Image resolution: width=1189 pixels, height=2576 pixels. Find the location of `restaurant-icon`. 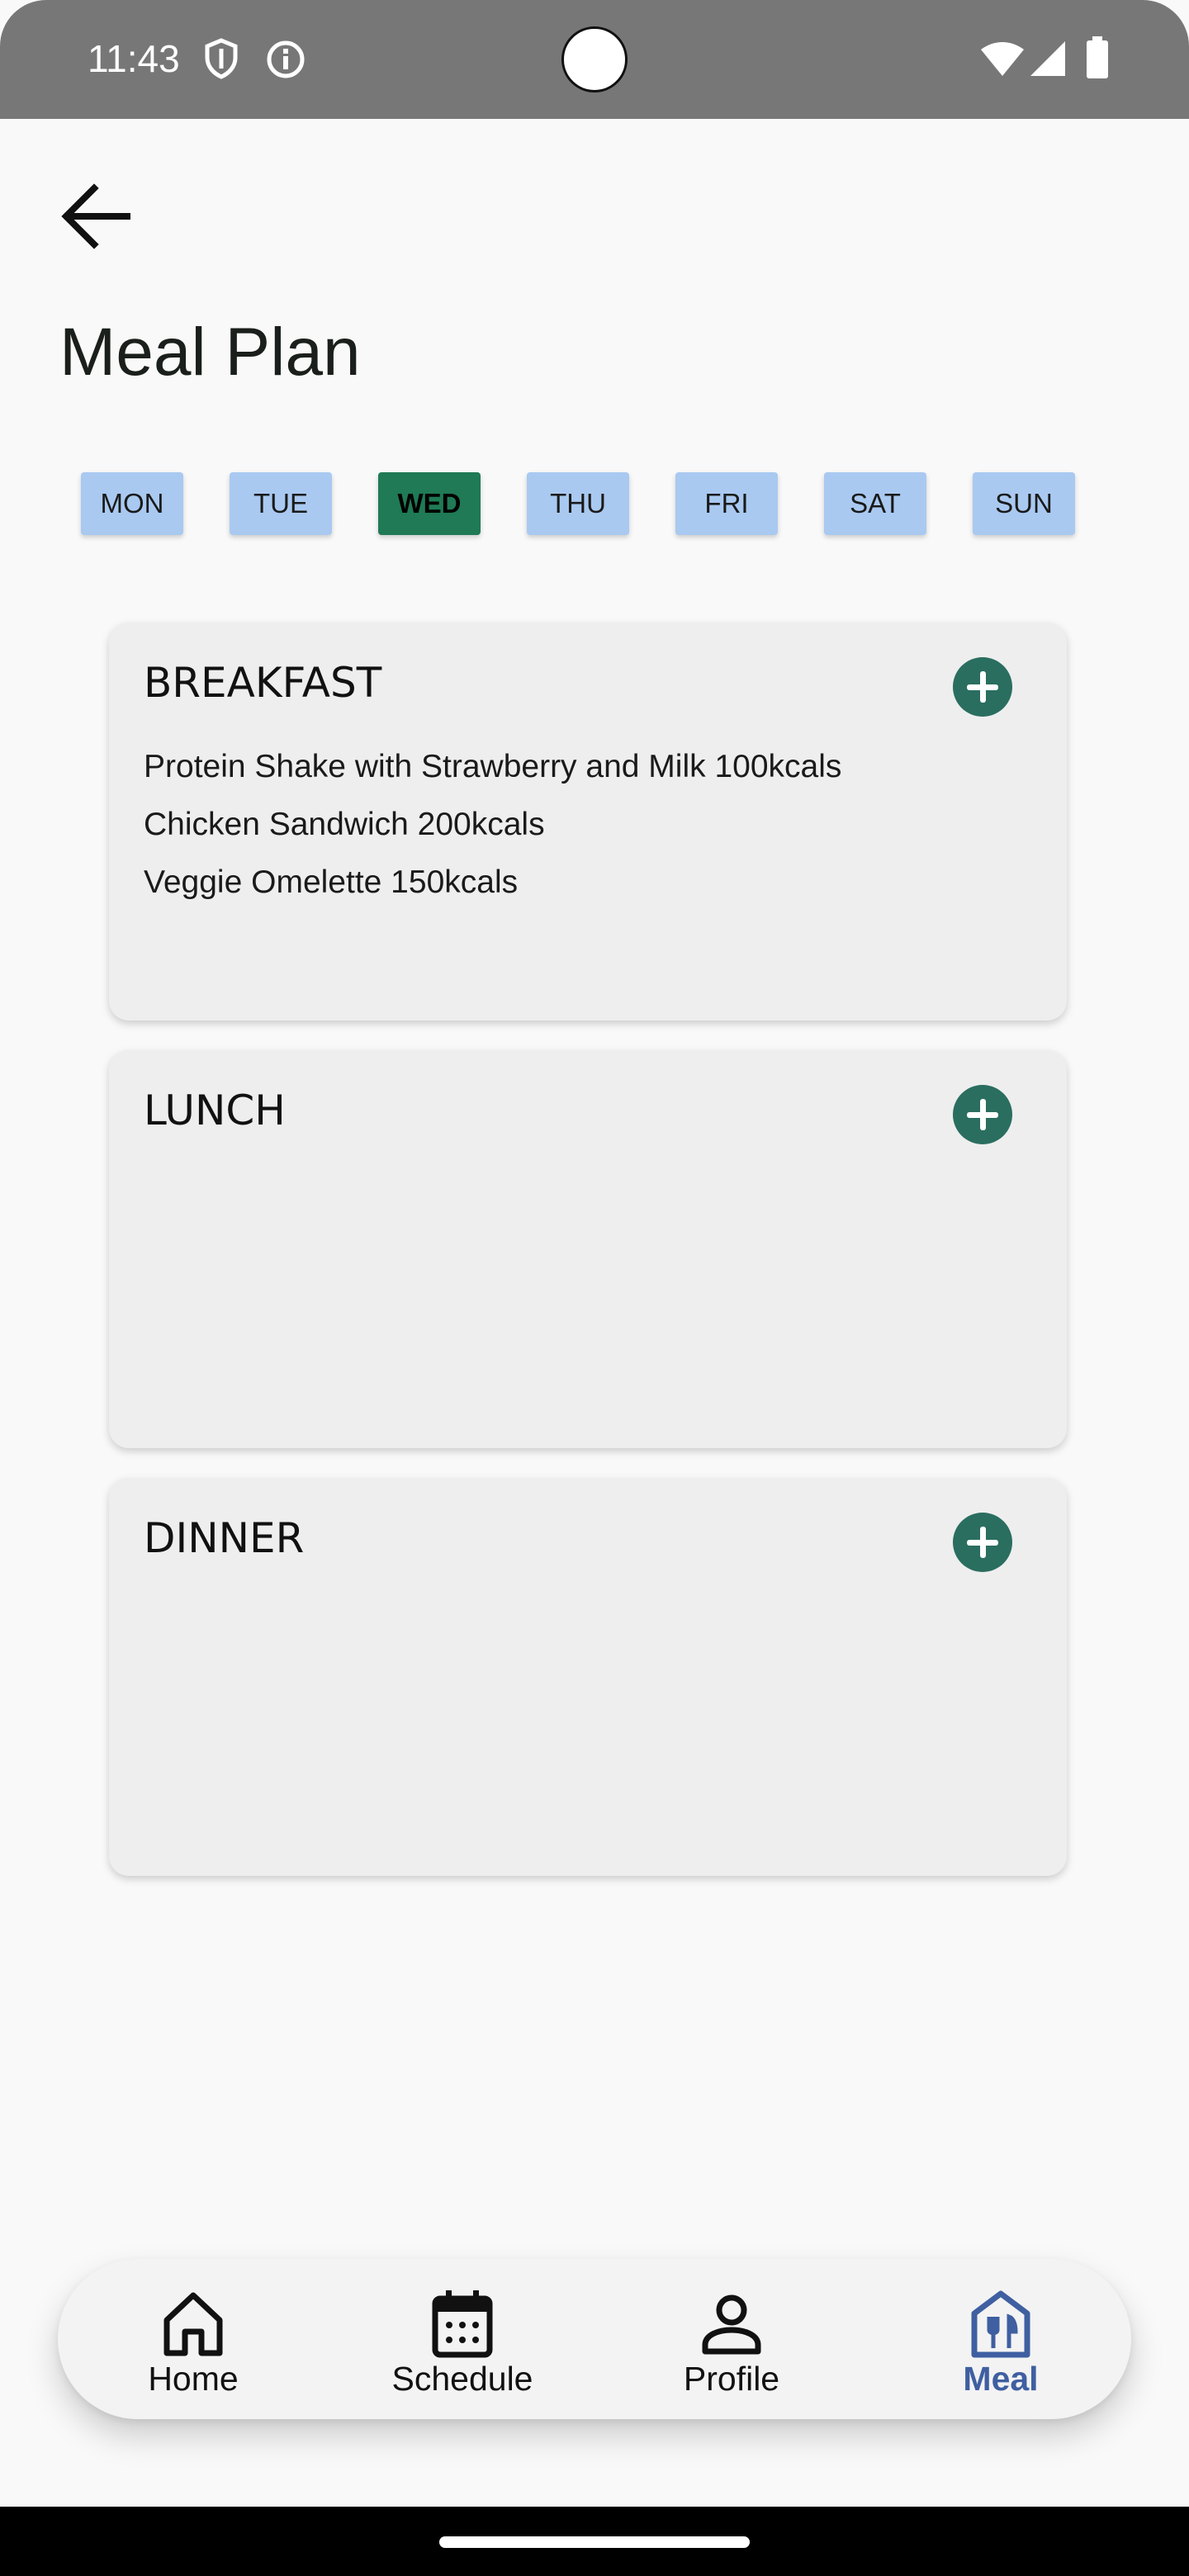

restaurant-icon is located at coordinates (1000, 2324).